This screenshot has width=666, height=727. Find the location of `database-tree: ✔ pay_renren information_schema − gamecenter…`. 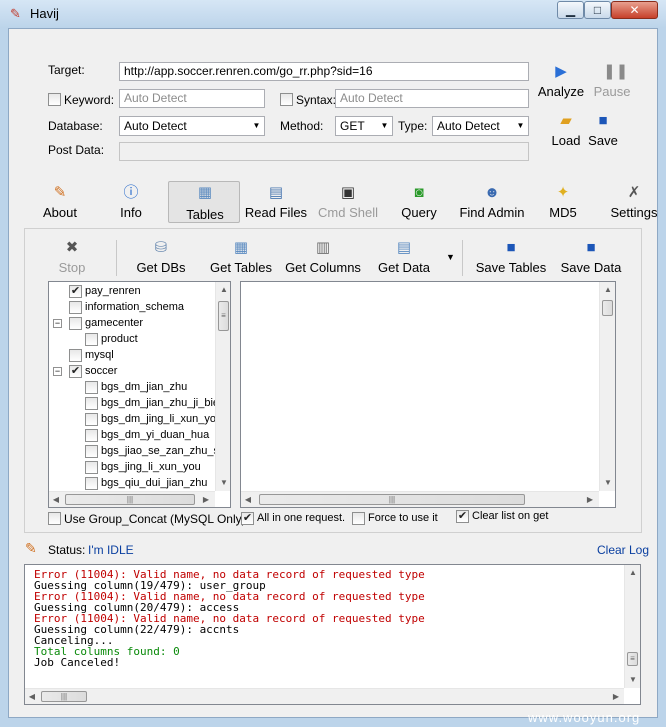

database-tree: ✔ pay_renren information_schema − gamecenter… is located at coordinates (139, 394).